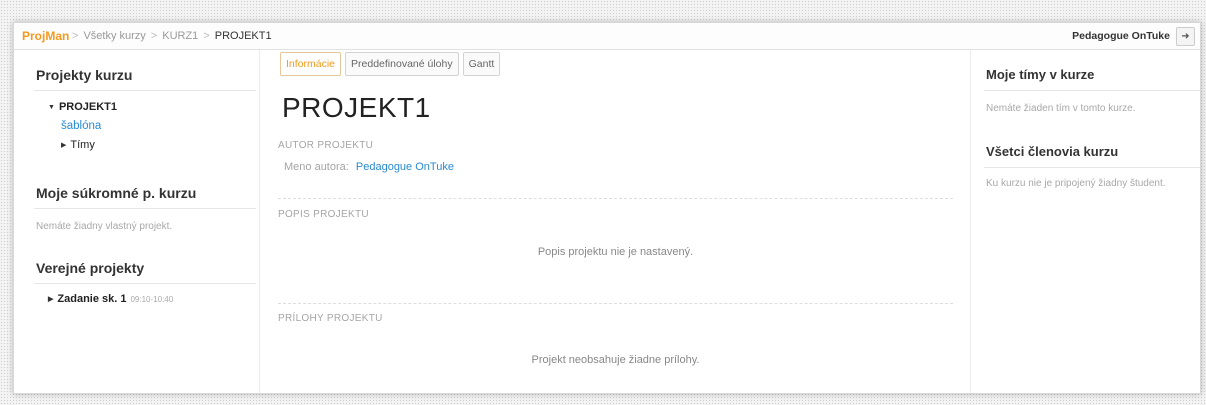 The width and height of the screenshot is (1206, 405). What do you see at coordinates (90, 268) in the screenshot?
I see `public-projects-title: Verejné projekty` at bounding box center [90, 268].